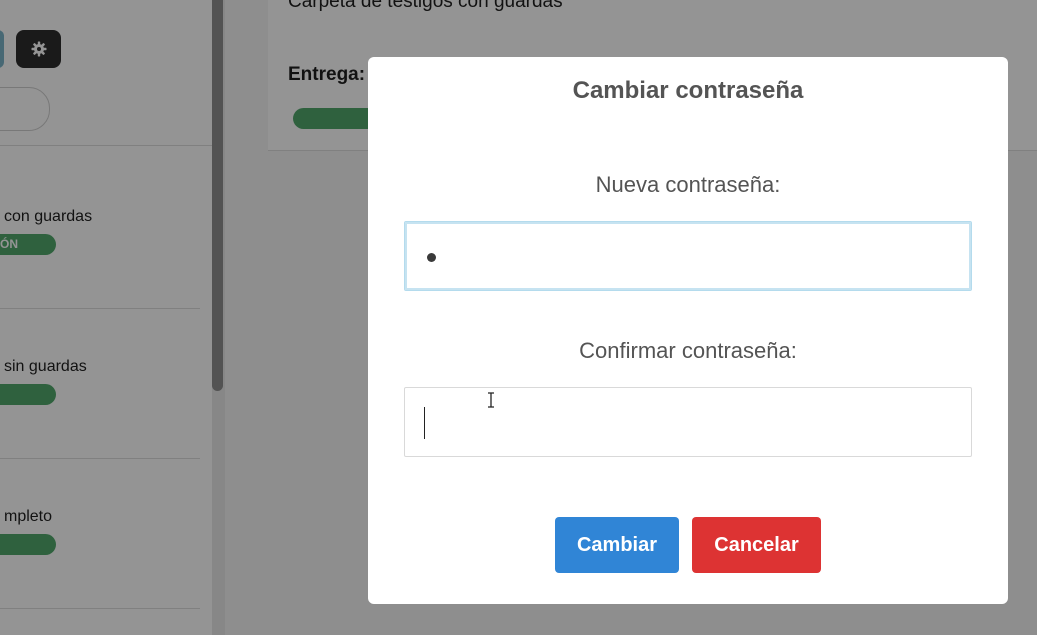 The image size is (1037, 635). I want to click on ibeam-cursor-icon, so click(491, 400).